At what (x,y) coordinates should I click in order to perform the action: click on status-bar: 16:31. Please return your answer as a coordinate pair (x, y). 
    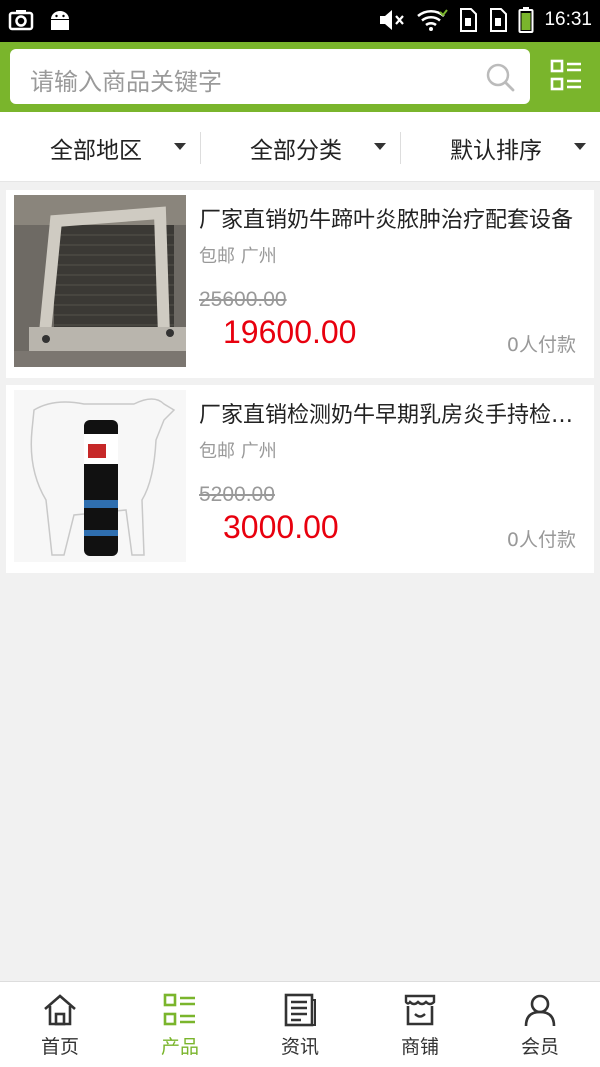
    Looking at the image, I should click on (300, 21).